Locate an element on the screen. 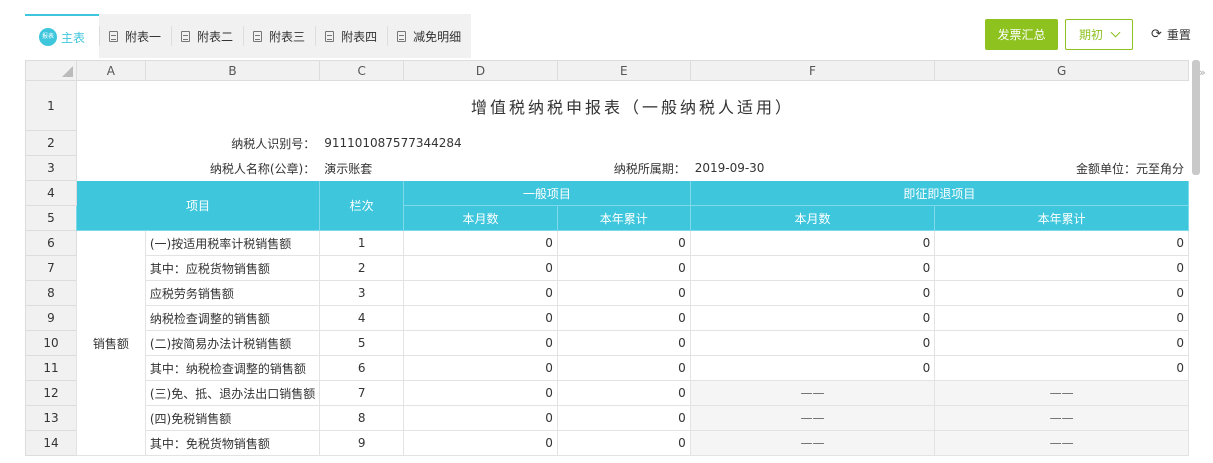  row-number: 4 is located at coordinates (51, 193).